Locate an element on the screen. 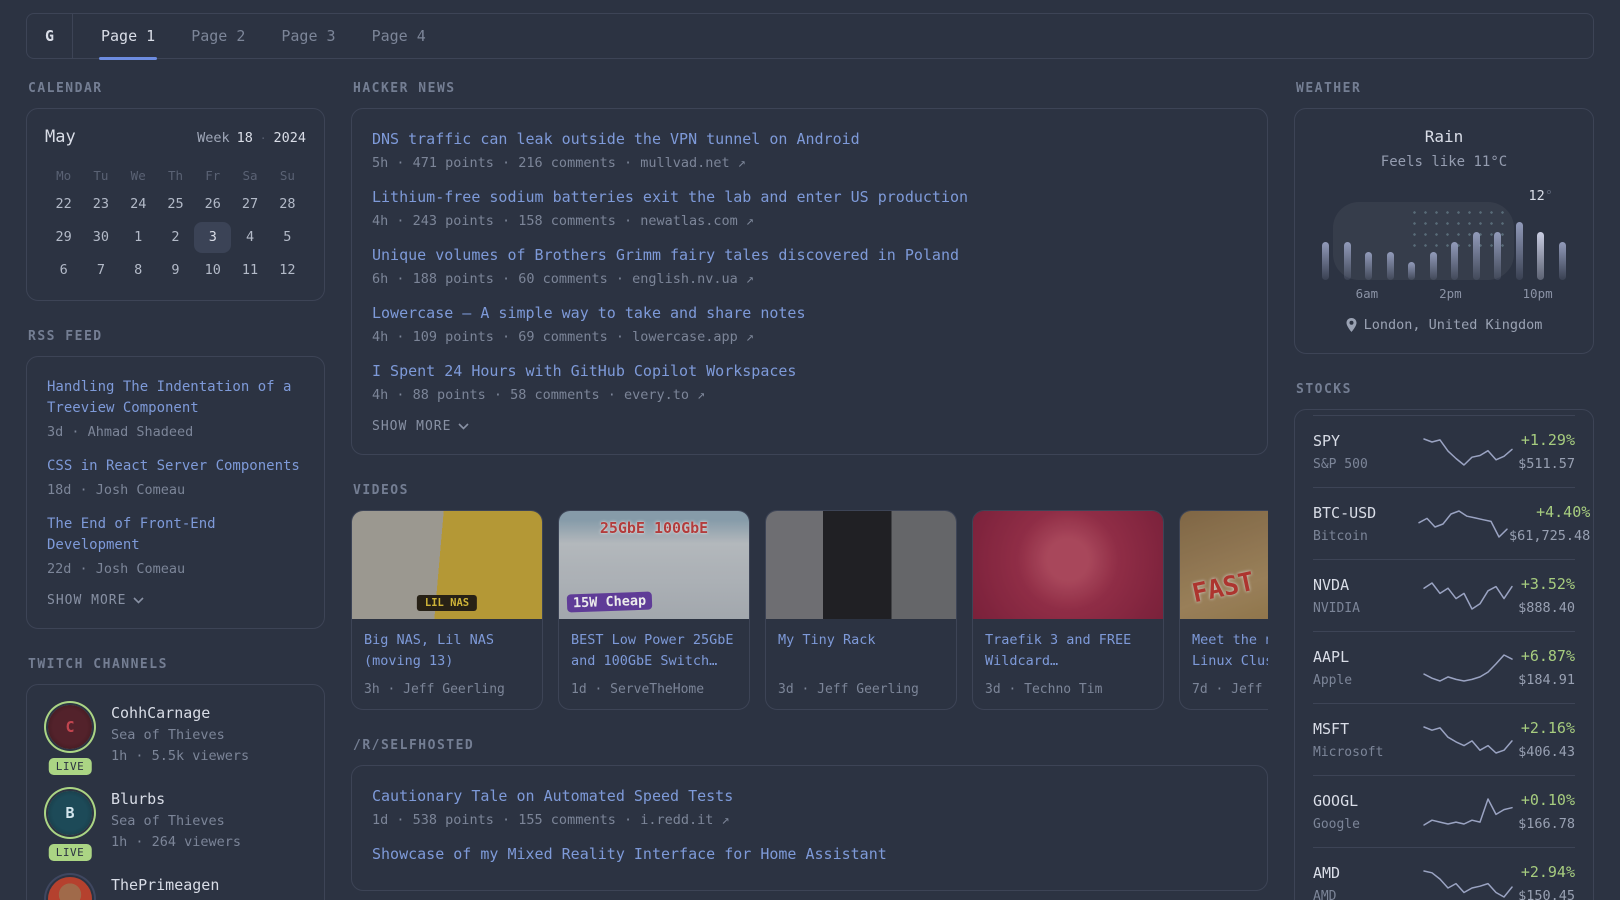  hour-label: 2pm is located at coordinates (1450, 293).